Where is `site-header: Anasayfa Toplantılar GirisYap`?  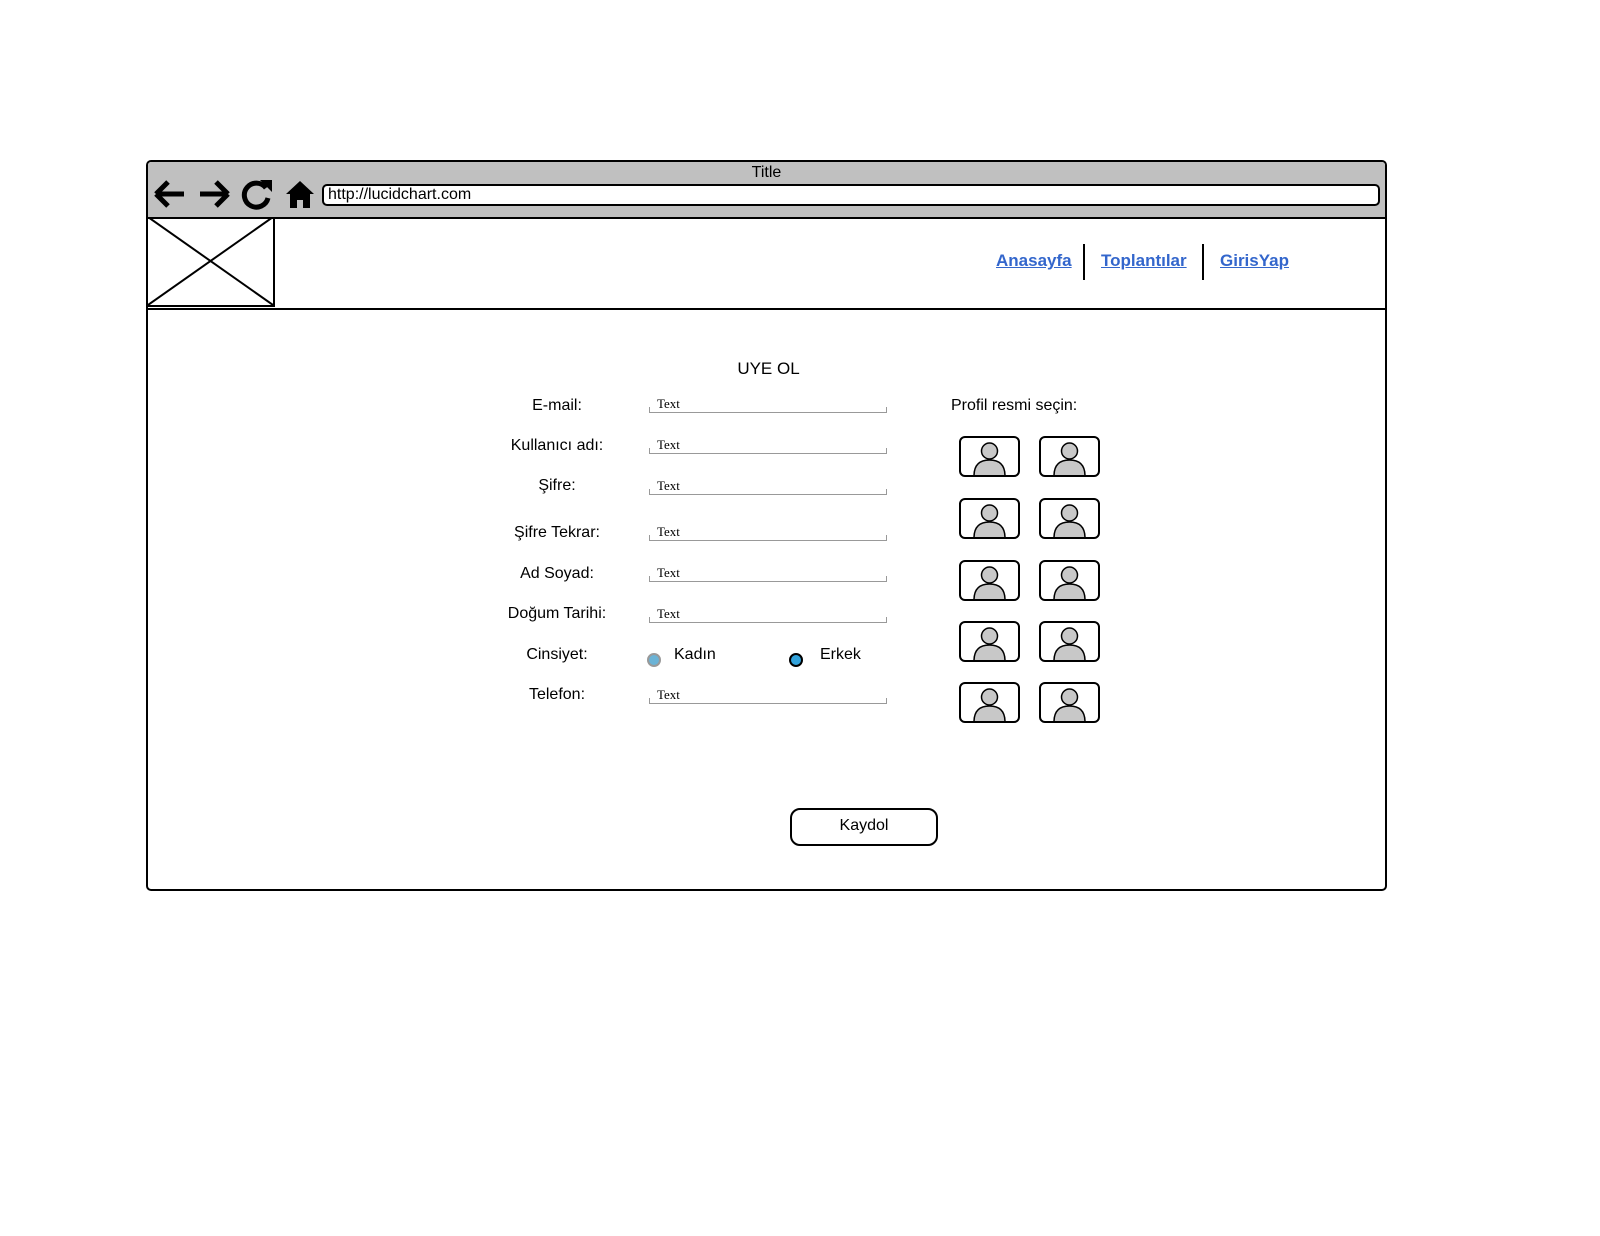
site-header: Anasayfa Toplantılar GirisYap is located at coordinates (766, 263).